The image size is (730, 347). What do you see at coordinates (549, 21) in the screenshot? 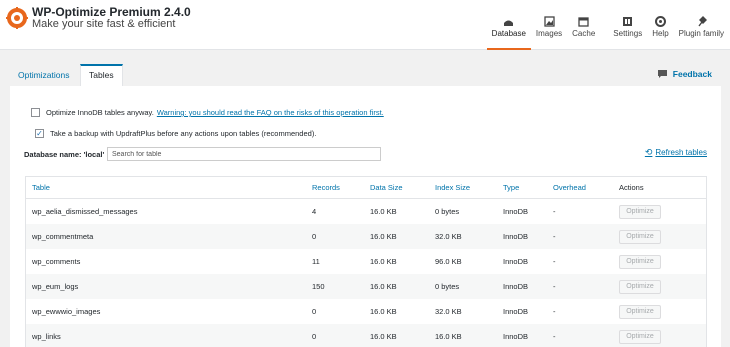
I see `images-icon` at bounding box center [549, 21].